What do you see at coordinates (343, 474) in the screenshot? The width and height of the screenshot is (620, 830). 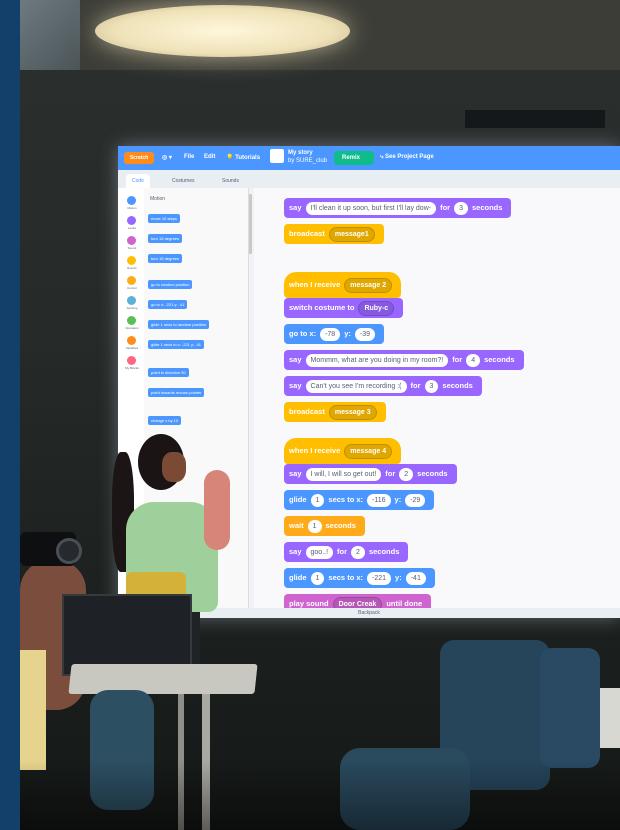 I see `block-input: I will, I will so get out!` at bounding box center [343, 474].